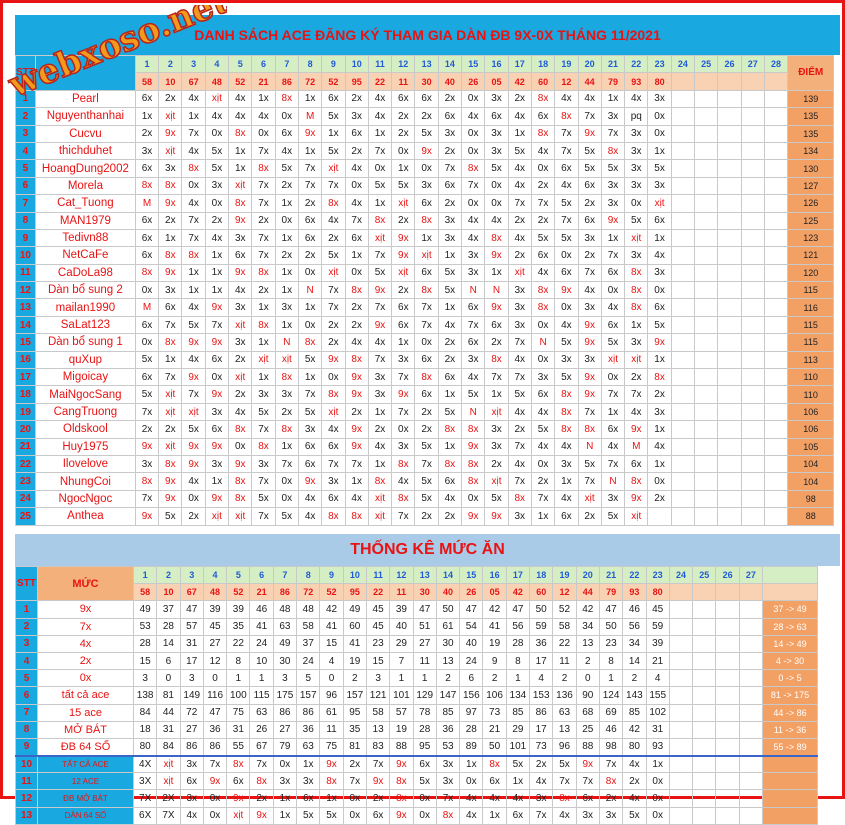 Image resolution: width=845 pixels, height=825 pixels. What do you see at coordinates (611, 747) in the screenshot?
I see `stat-cell: 98` at bounding box center [611, 747].